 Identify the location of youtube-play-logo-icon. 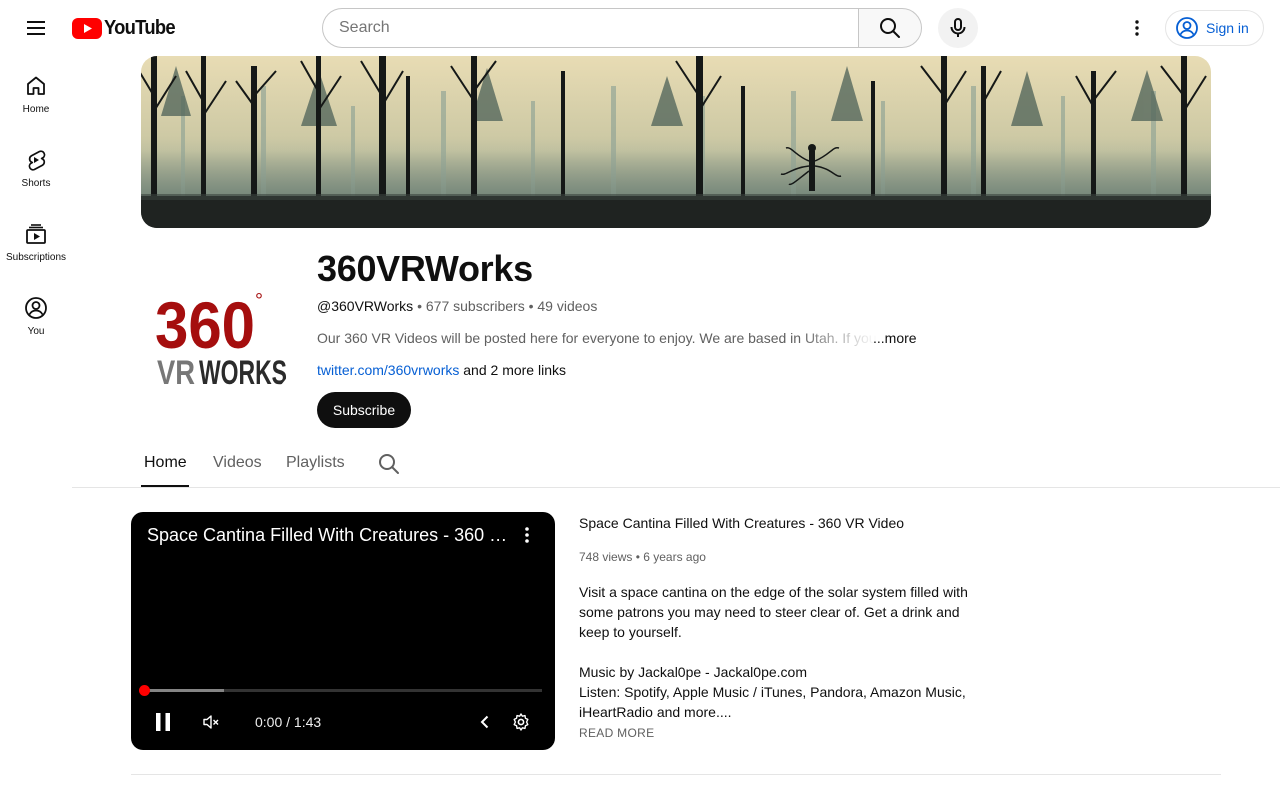
(87, 28).